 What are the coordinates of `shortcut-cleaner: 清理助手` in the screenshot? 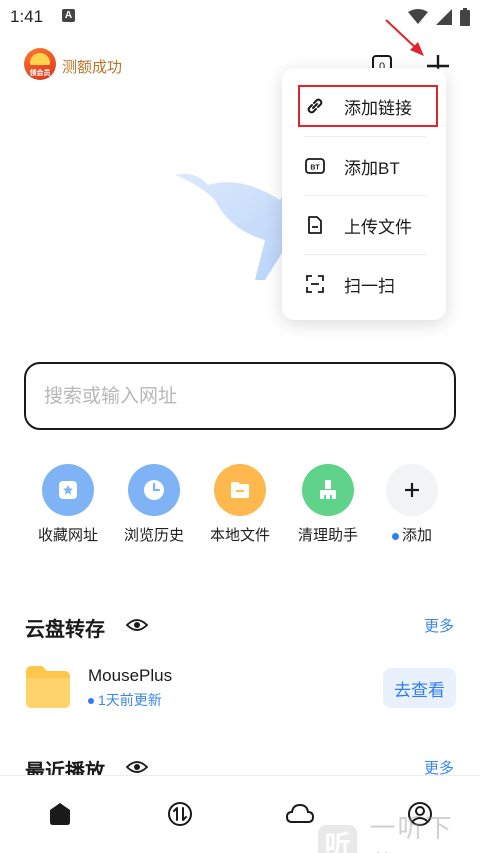 It's located at (328, 509).